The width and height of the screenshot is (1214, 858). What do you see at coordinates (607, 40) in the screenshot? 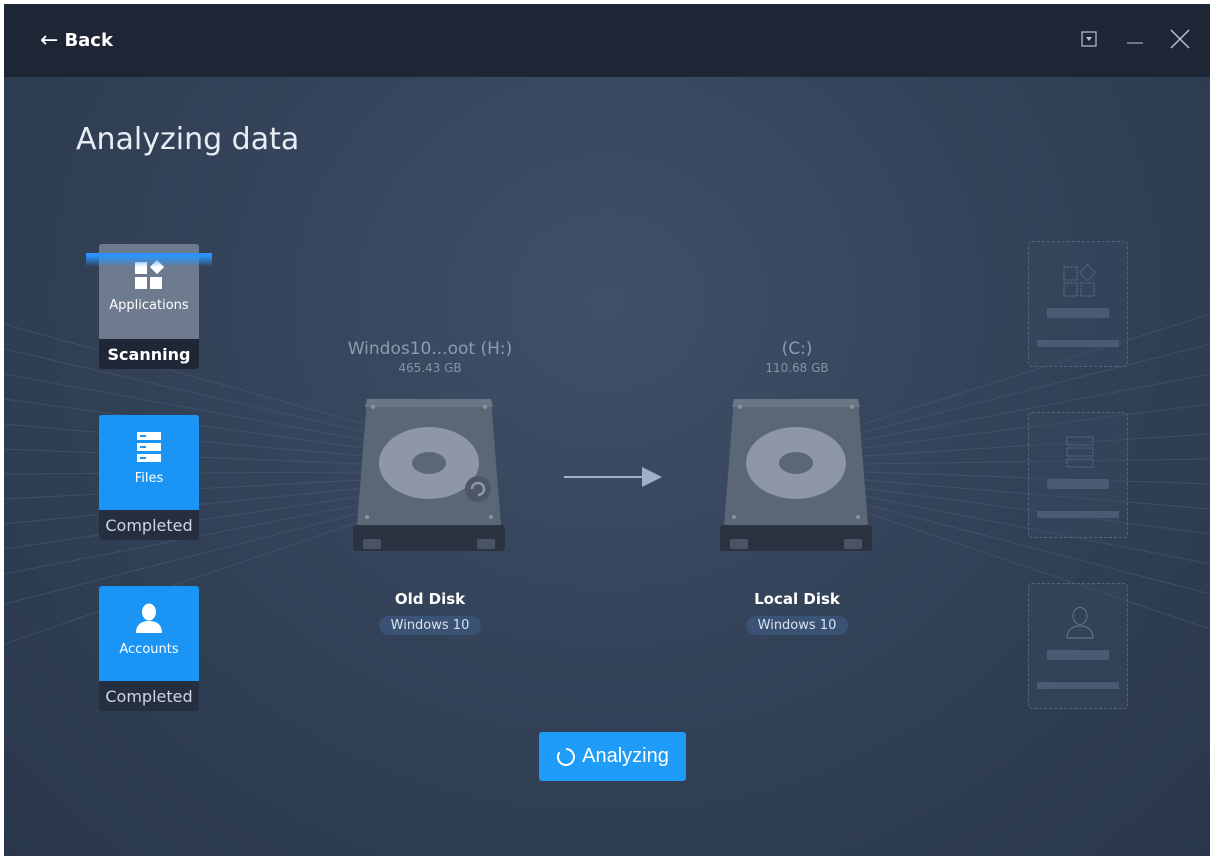
I see `title-bar: ← Back` at bounding box center [607, 40].